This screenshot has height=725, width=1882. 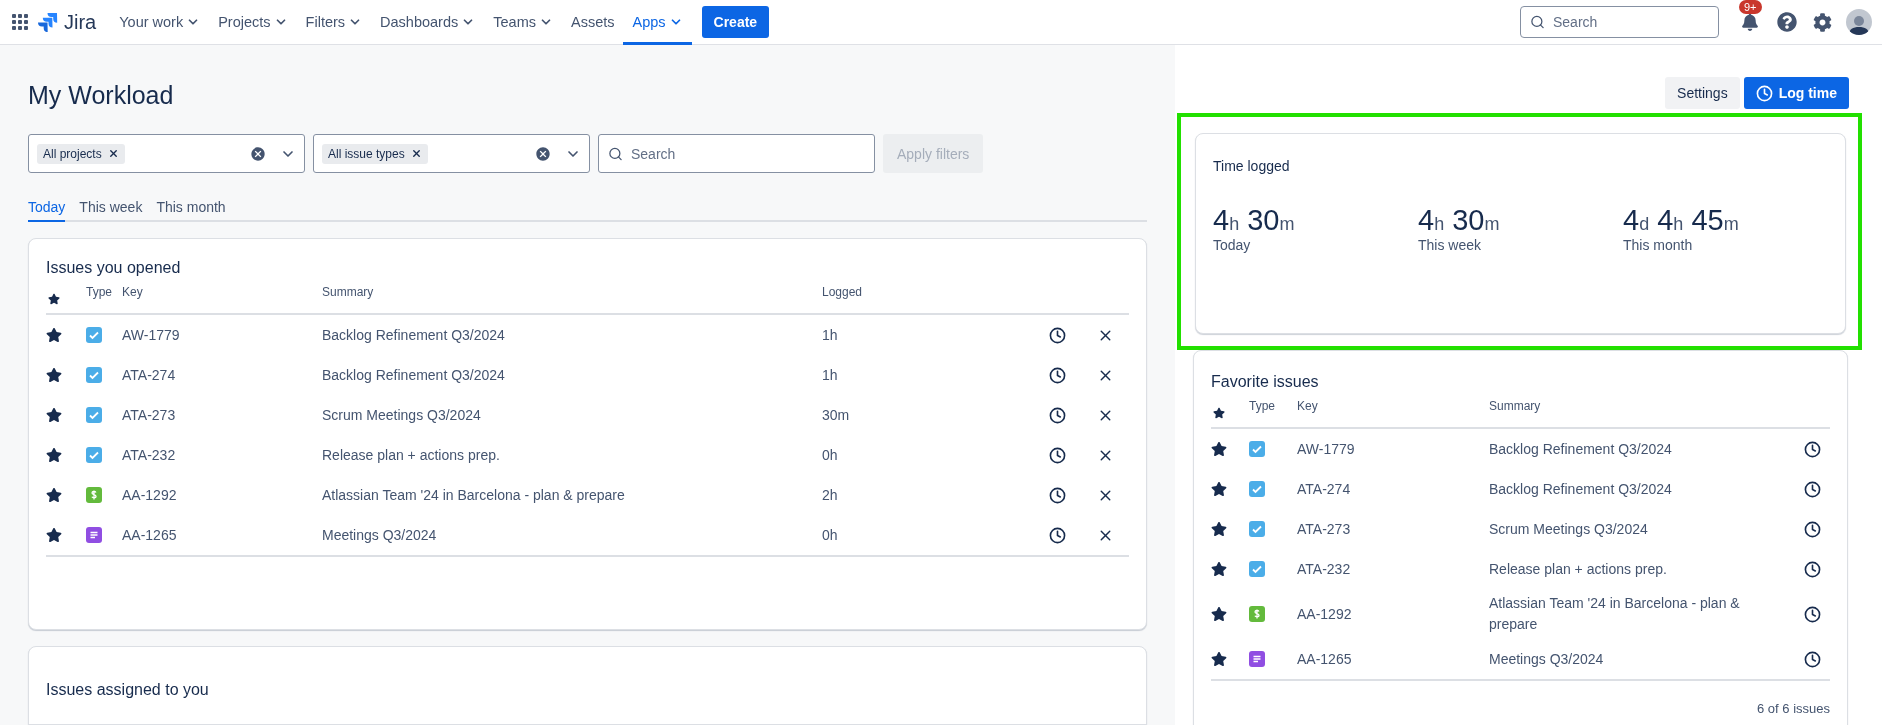 I want to click on doc-type-icon, so click(x=1257, y=659).